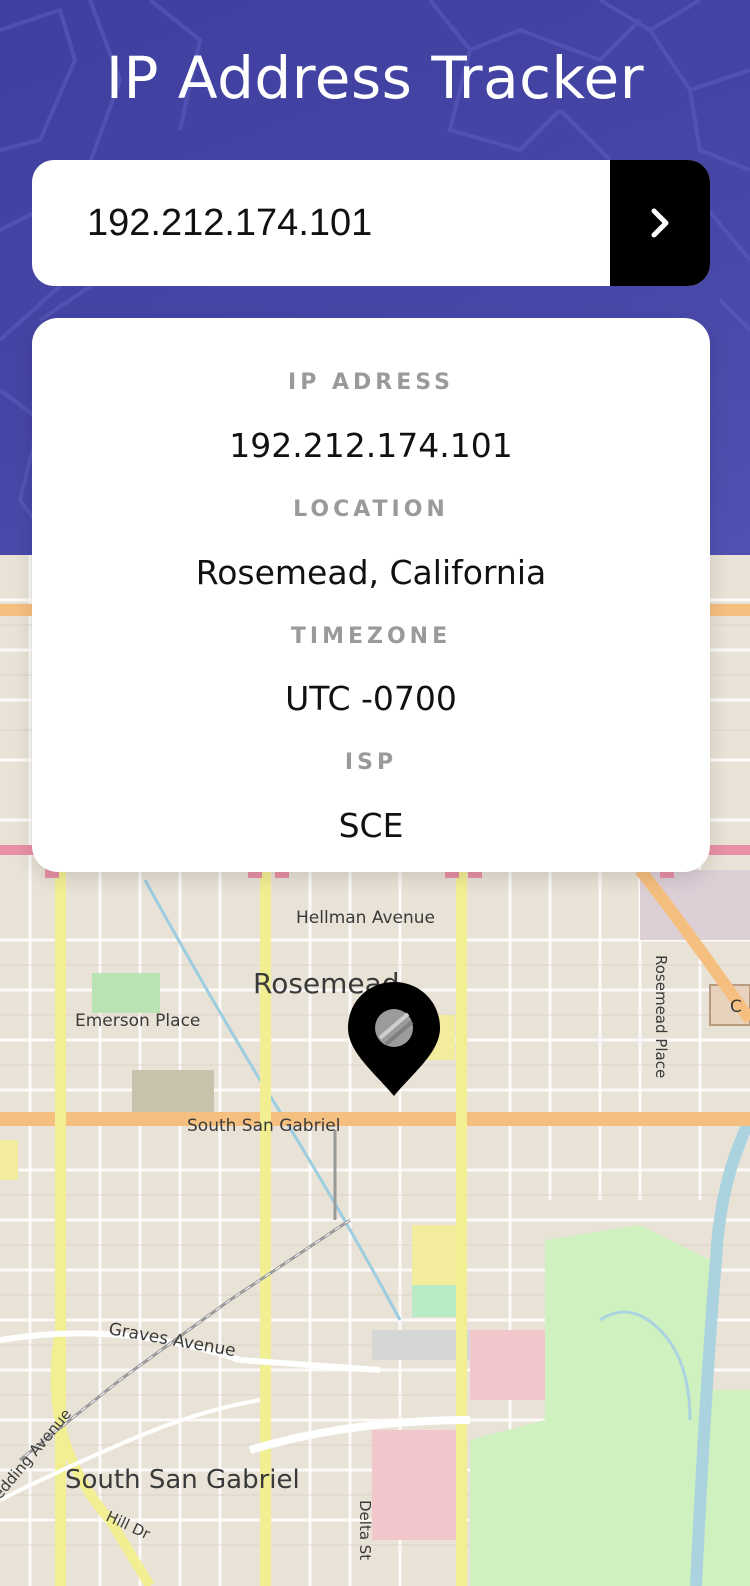  I want to click on timezone-label: TIMEZONE, so click(371, 636).